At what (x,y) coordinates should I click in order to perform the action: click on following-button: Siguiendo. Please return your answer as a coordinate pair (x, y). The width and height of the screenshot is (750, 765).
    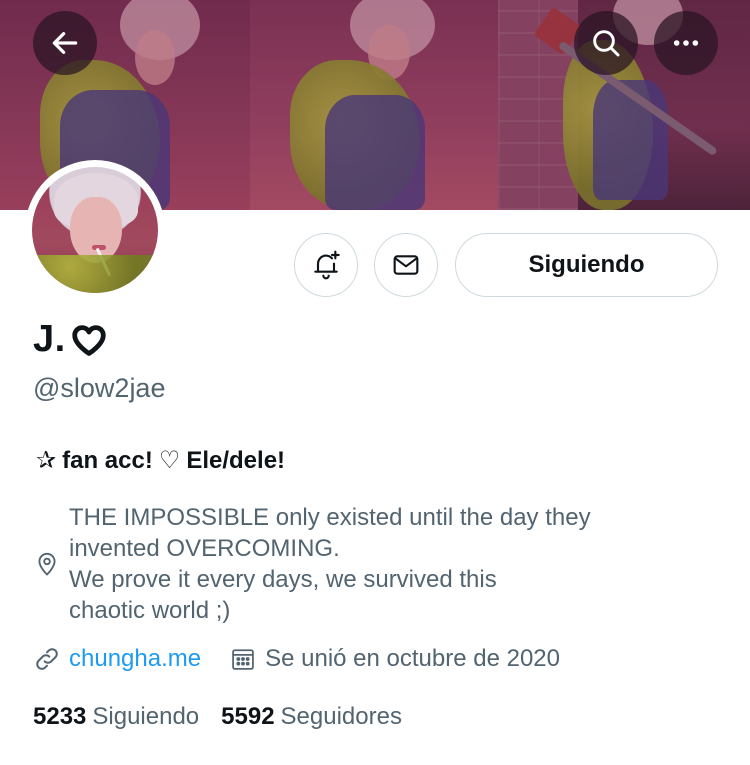
    Looking at the image, I should click on (586, 265).